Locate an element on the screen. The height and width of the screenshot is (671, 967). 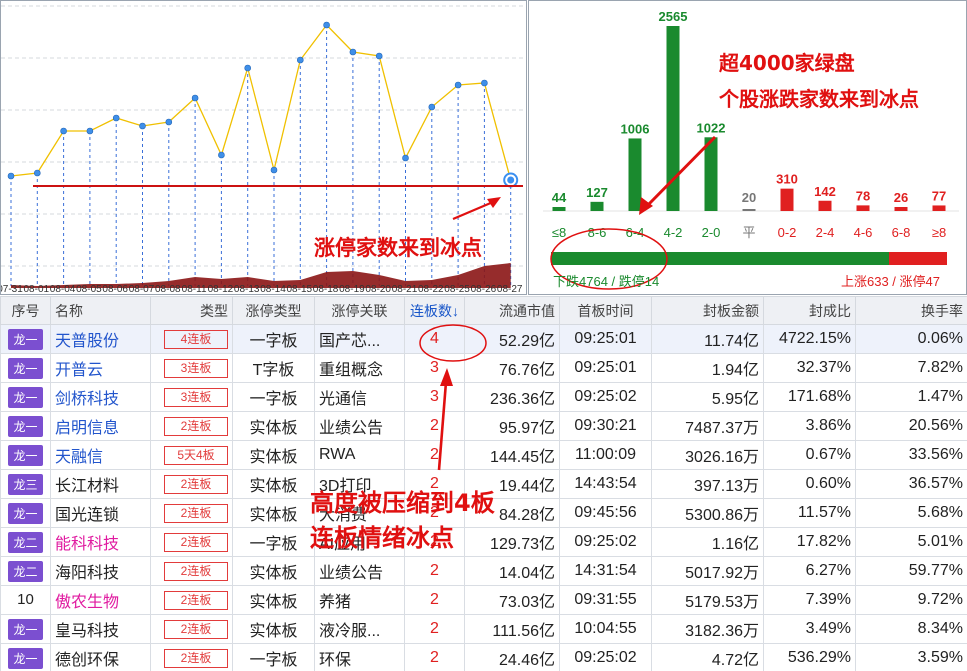
bar-category-label: 平 is located at coordinates (748, 232).